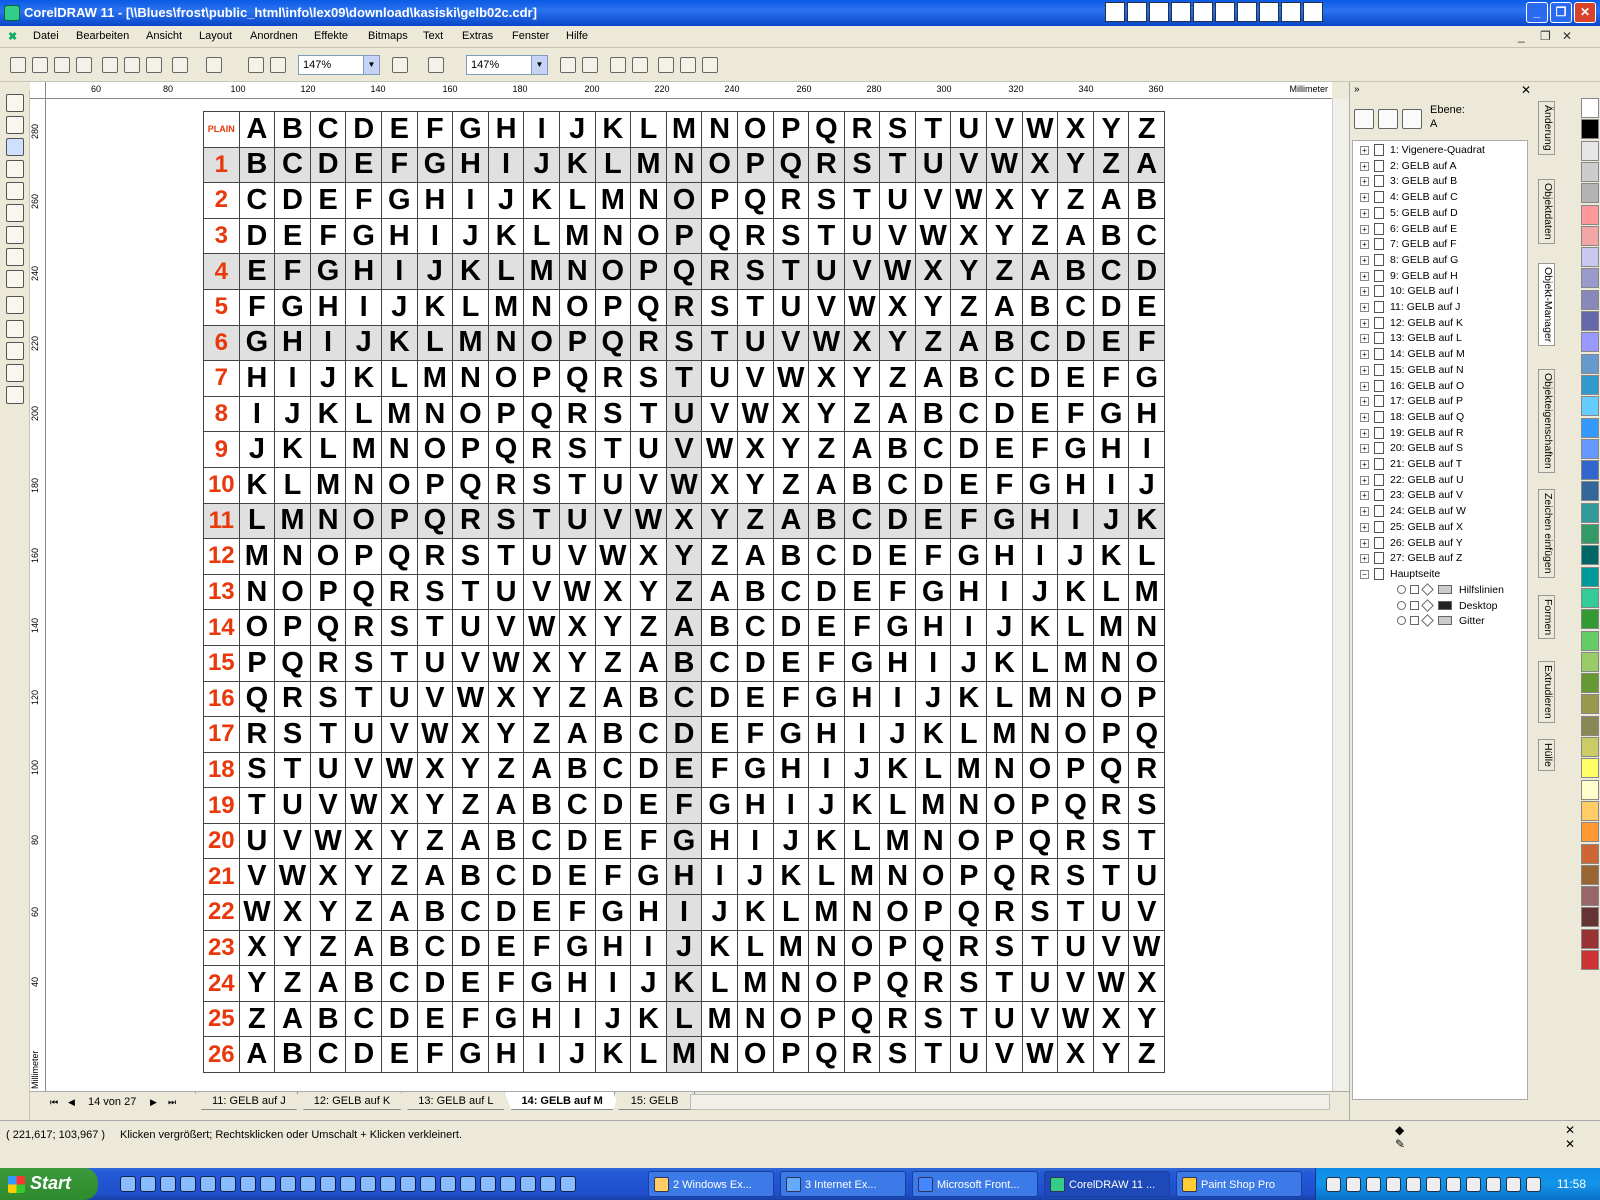  Describe the element at coordinates (1561, 12) in the screenshot. I see `maximize-button: ❐` at that location.